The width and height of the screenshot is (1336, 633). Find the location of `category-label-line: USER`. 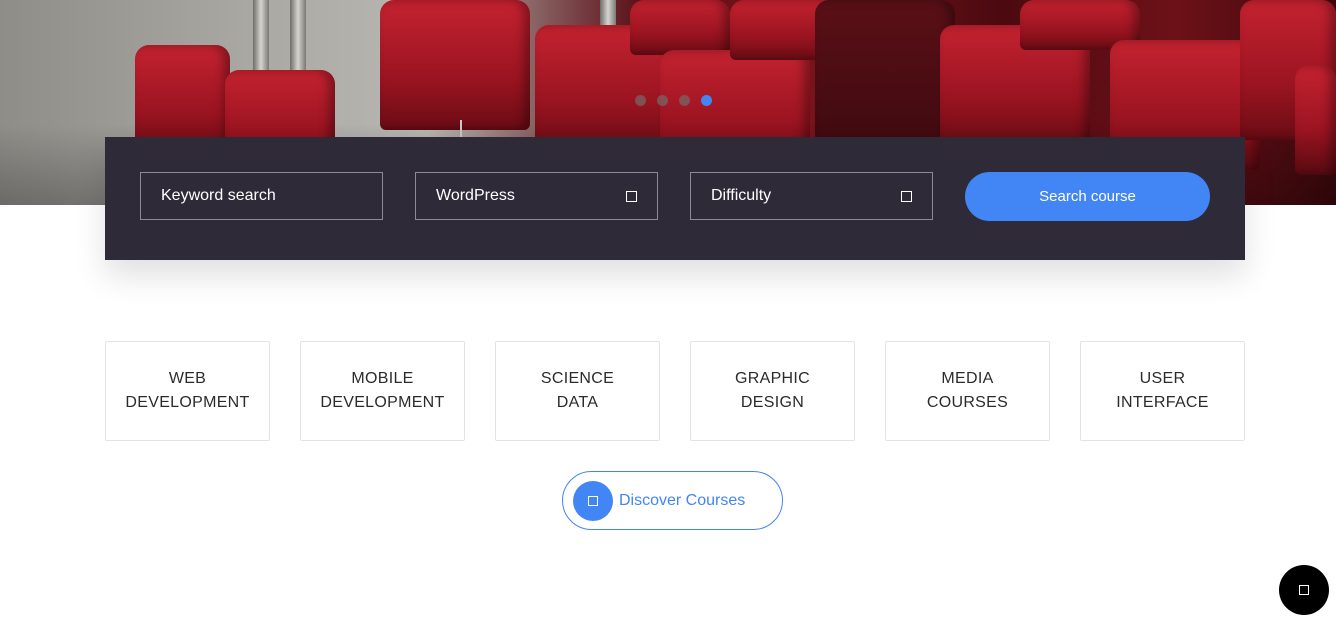

category-label-line: USER is located at coordinates (1162, 378).